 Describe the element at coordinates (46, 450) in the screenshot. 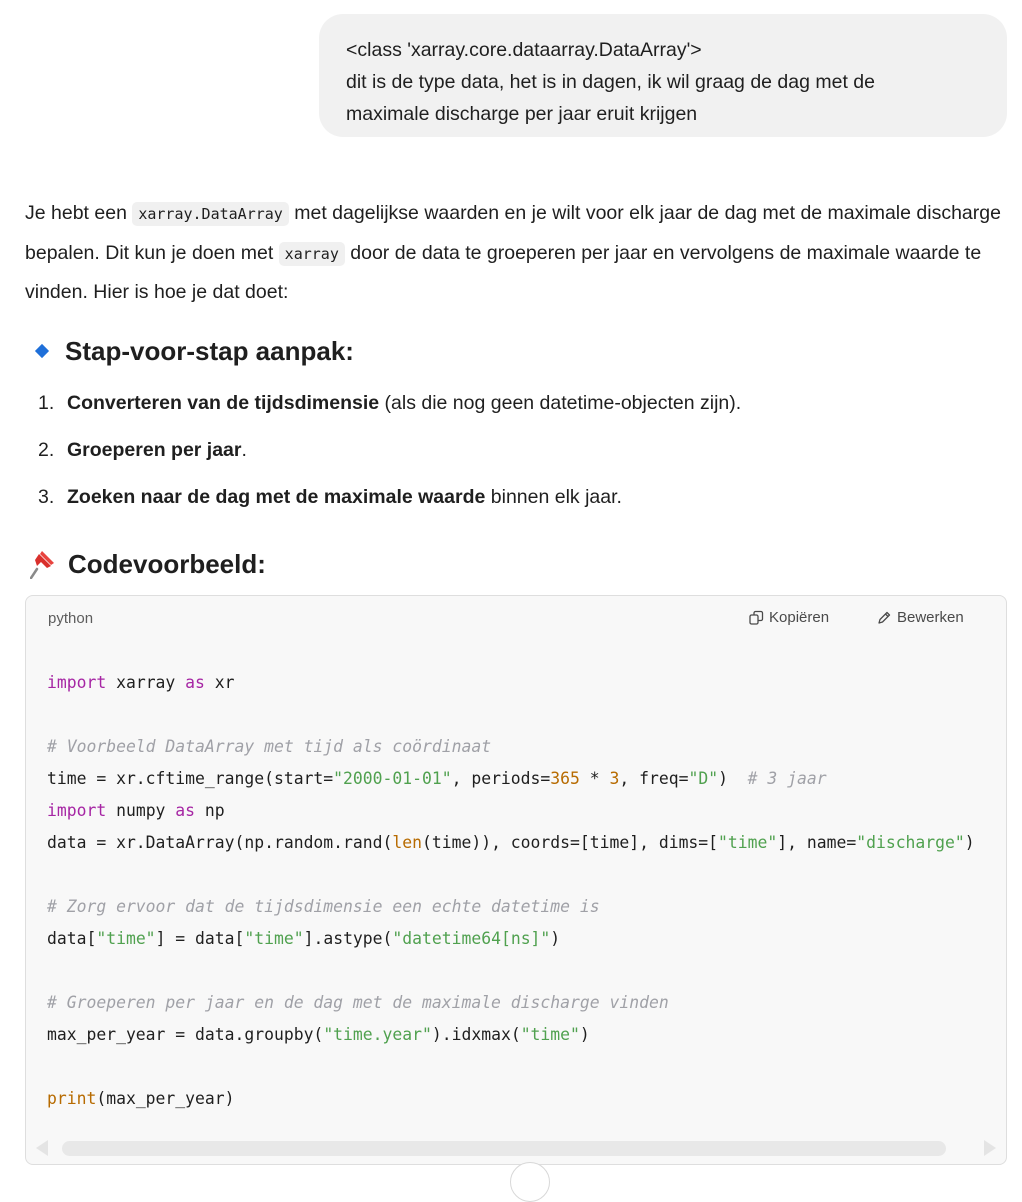

I see `step-number: 2.` at that location.